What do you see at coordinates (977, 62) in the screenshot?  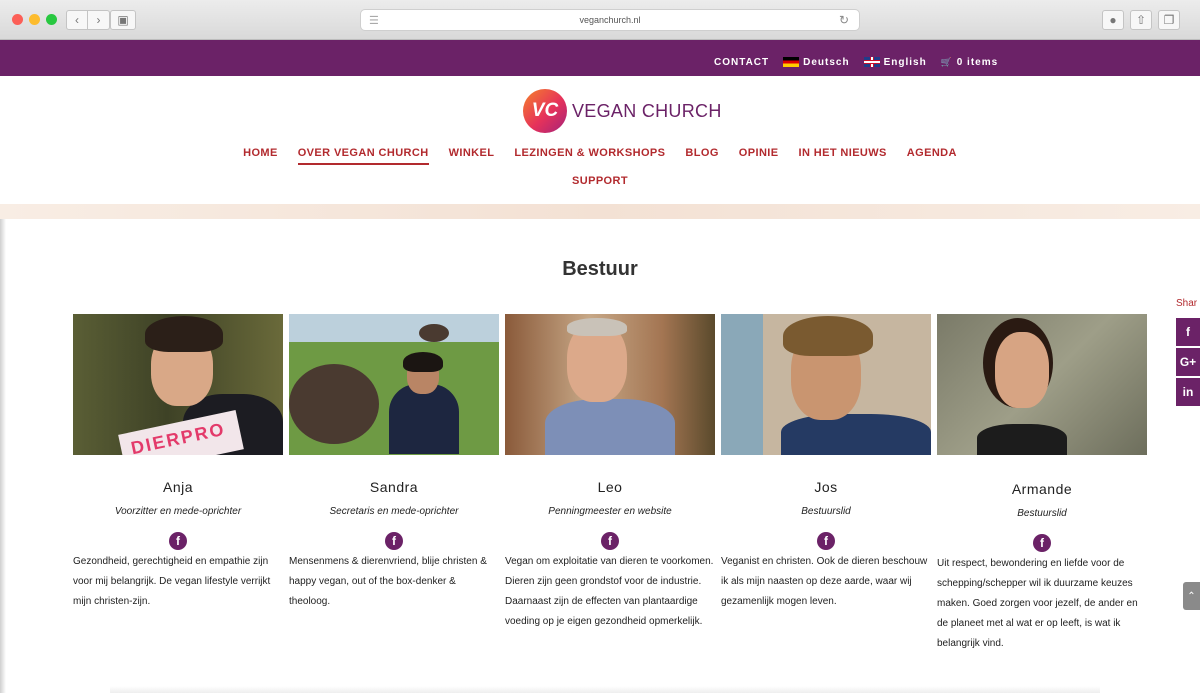 I see `cart-count: 0 items` at bounding box center [977, 62].